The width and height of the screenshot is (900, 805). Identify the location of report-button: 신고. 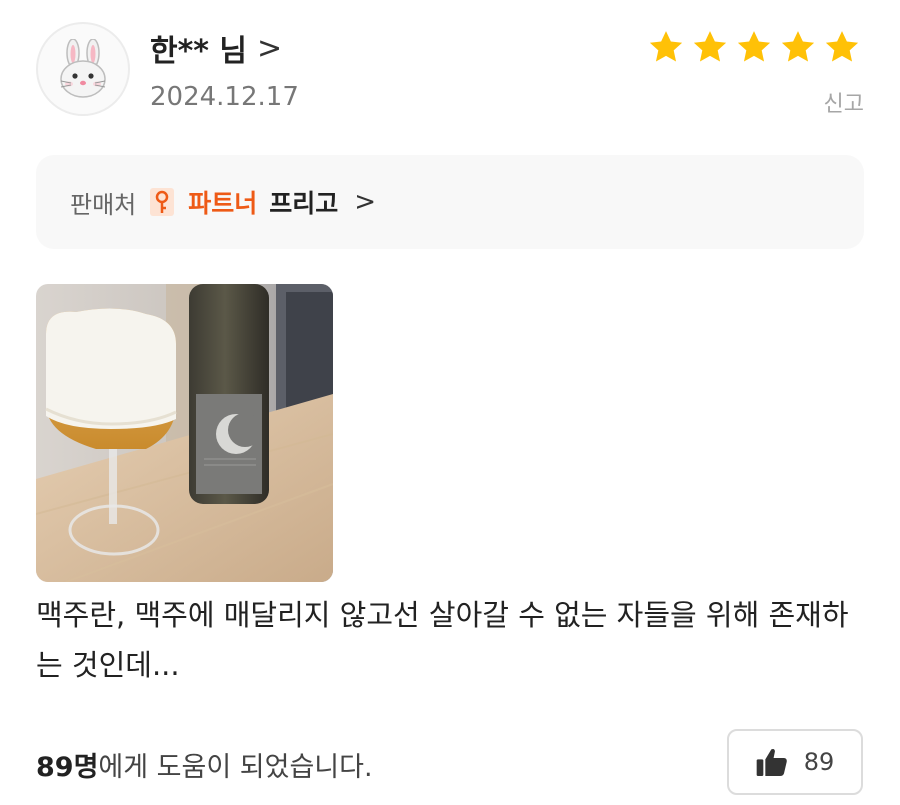
(844, 102).